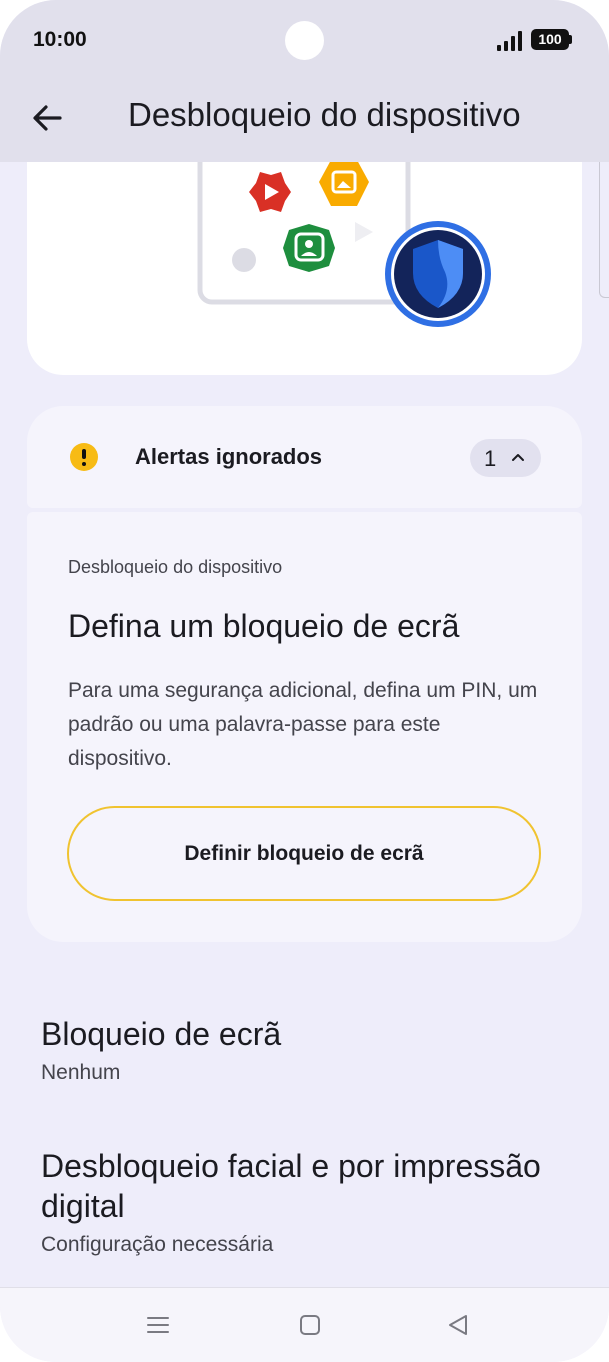 Image resolution: width=609 pixels, height=1362 pixels. I want to click on alert-heading: Defina um bloqueio de ecrã, so click(264, 626).